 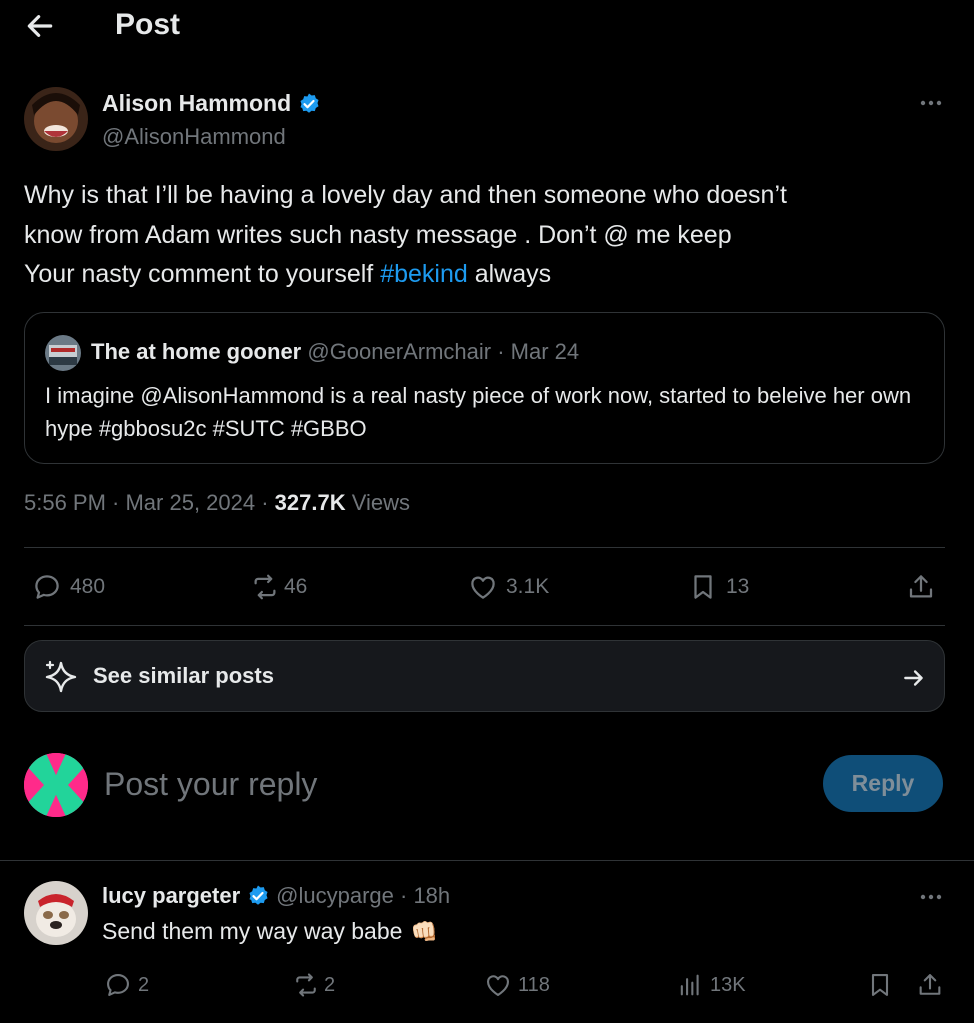 I want to click on post-text-segment: always, so click(x=509, y=274).